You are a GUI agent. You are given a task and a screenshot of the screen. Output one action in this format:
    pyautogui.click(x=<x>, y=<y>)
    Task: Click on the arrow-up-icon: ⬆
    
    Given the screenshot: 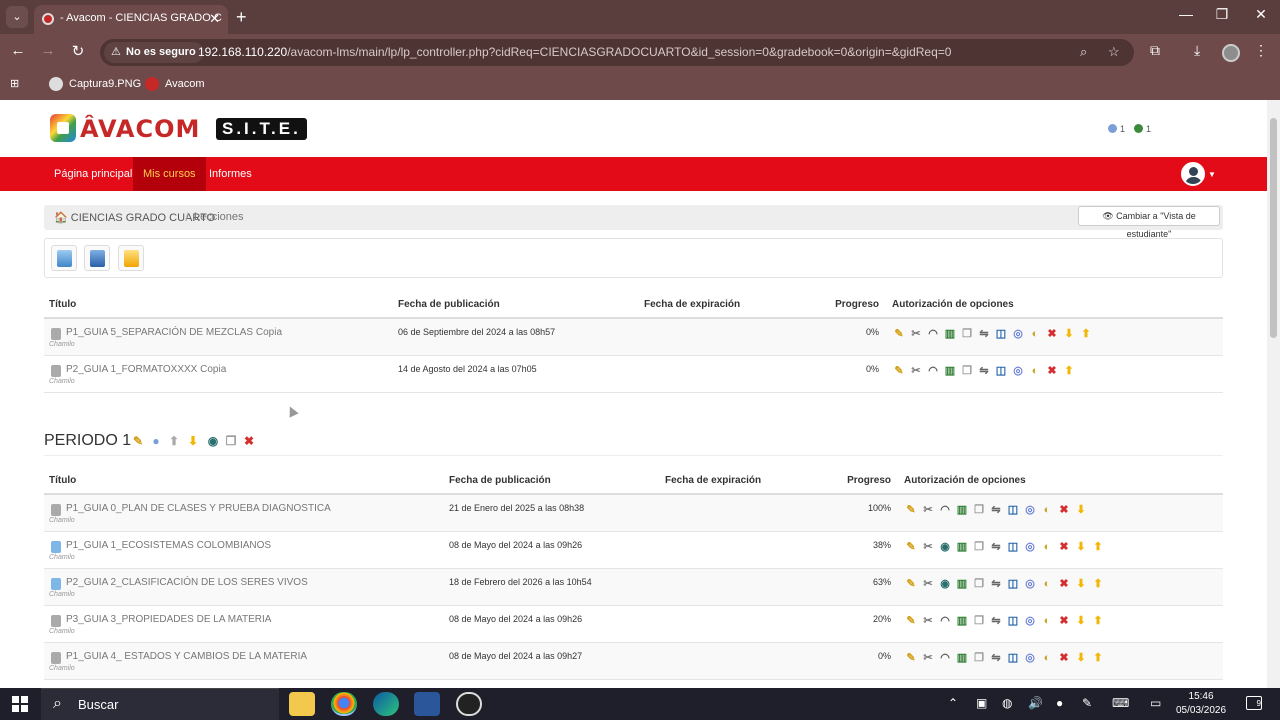 What is the action you would take?
    pyautogui.click(x=174, y=441)
    